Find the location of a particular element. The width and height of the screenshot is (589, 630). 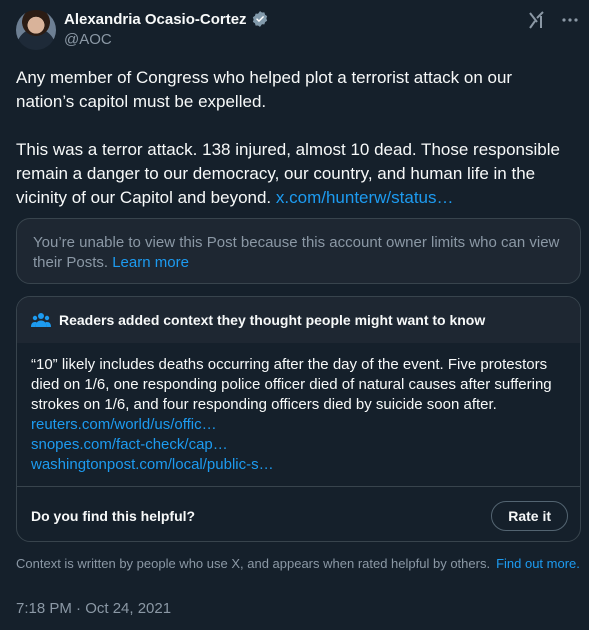

tweet-header: Alexandria Ocasio-Cortez @AOC is located at coordinates (297, 34).